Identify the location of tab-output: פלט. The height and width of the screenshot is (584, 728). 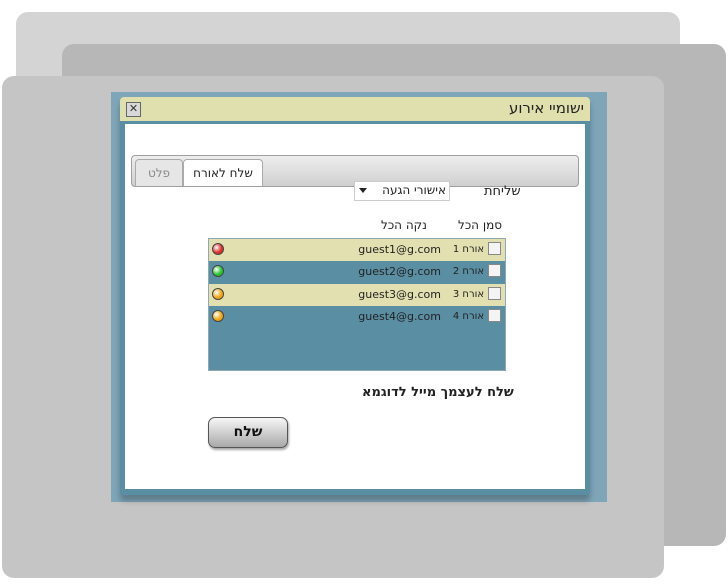
(159, 172).